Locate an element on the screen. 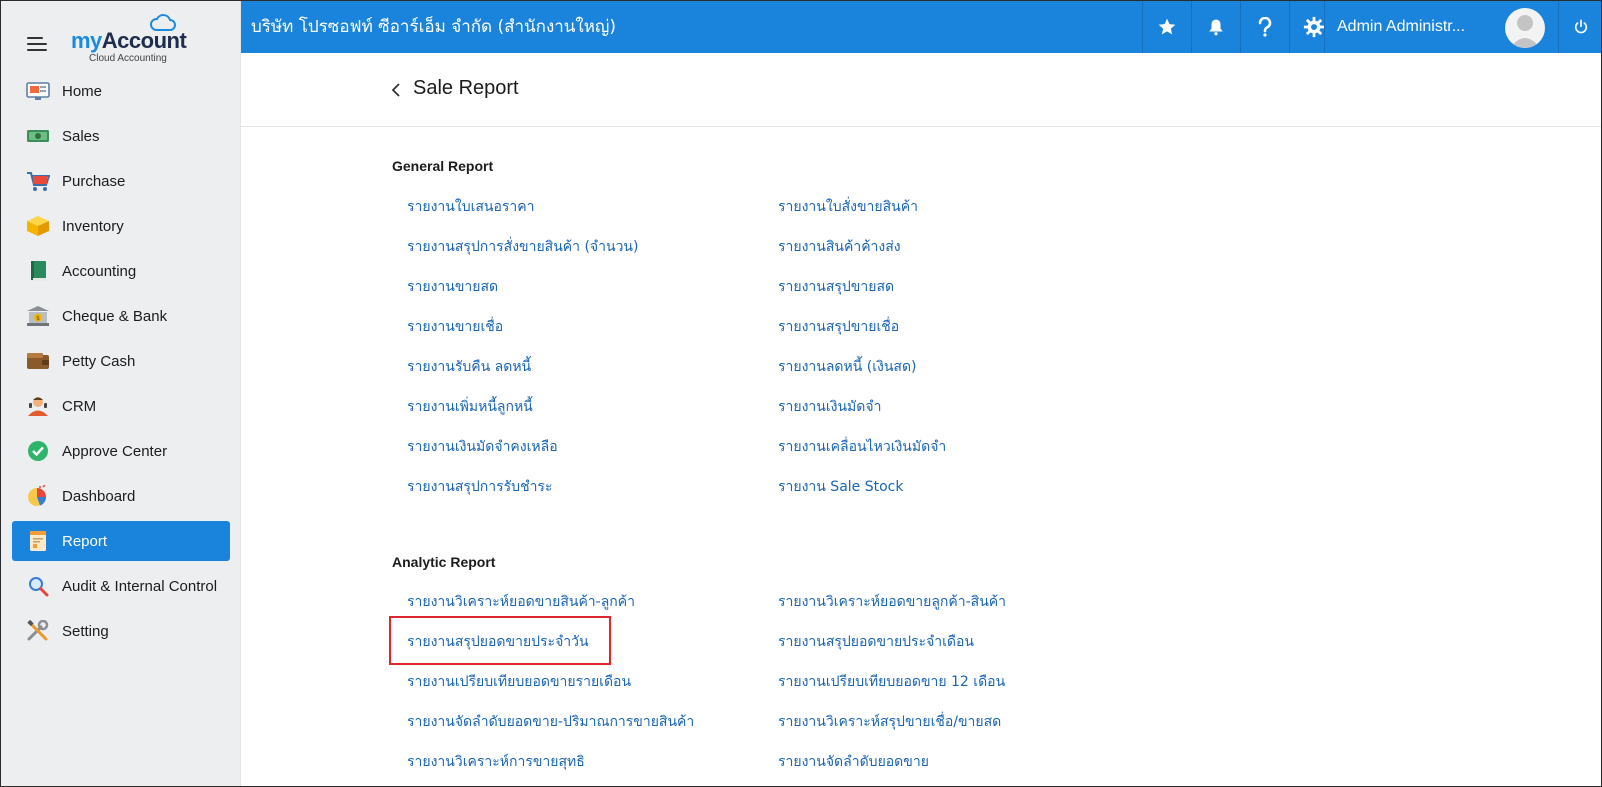 This screenshot has width=1602, height=787. bank-icon: $ is located at coordinates (38, 316).